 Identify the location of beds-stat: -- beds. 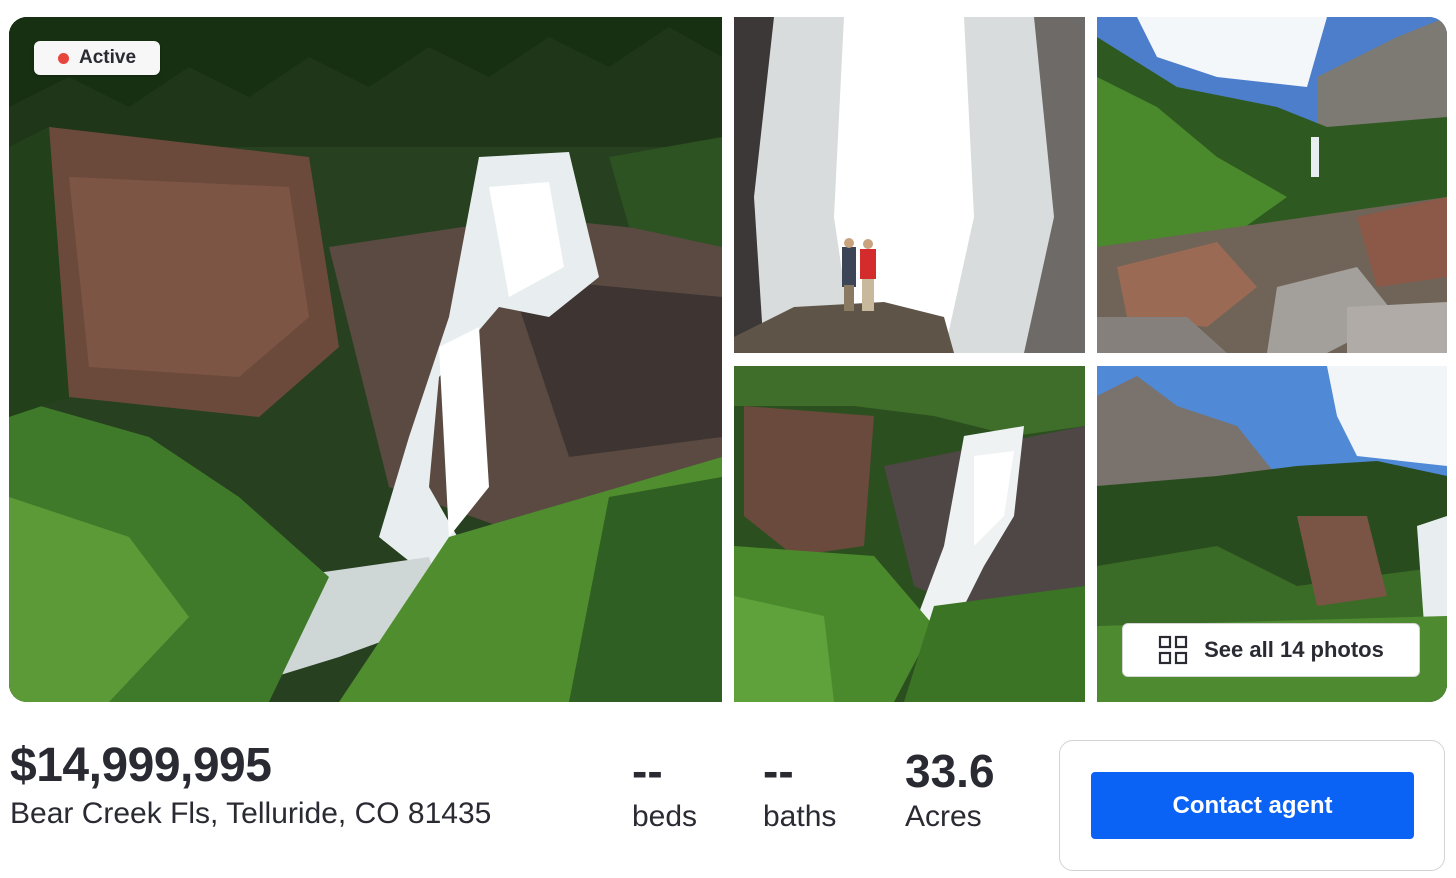
(664, 791).